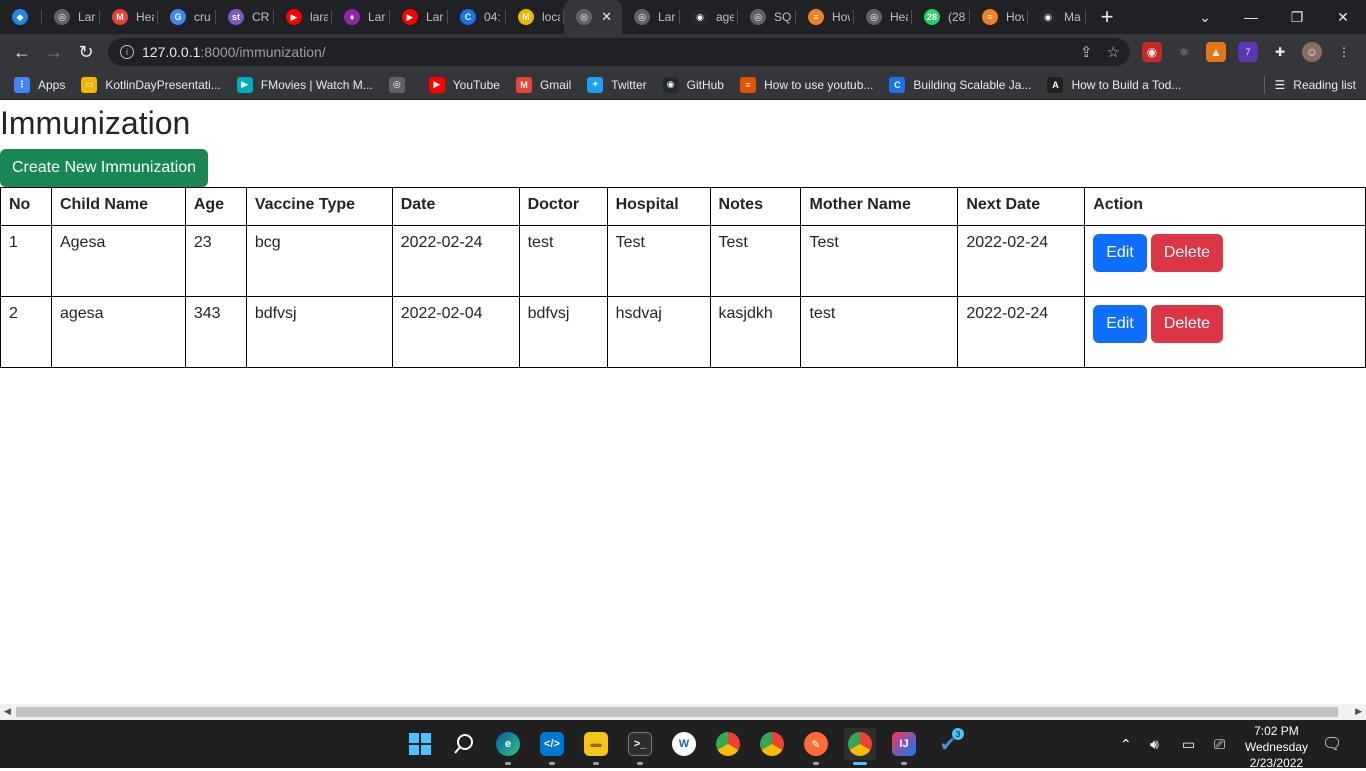 The image size is (1366, 771). I want to click on tab-favicon-icon: ◎, so click(874, 17).